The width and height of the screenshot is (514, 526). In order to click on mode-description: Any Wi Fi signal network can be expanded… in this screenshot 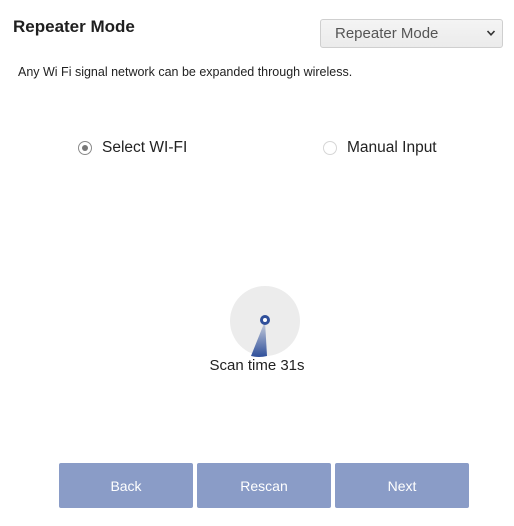, I will do `click(185, 72)`.